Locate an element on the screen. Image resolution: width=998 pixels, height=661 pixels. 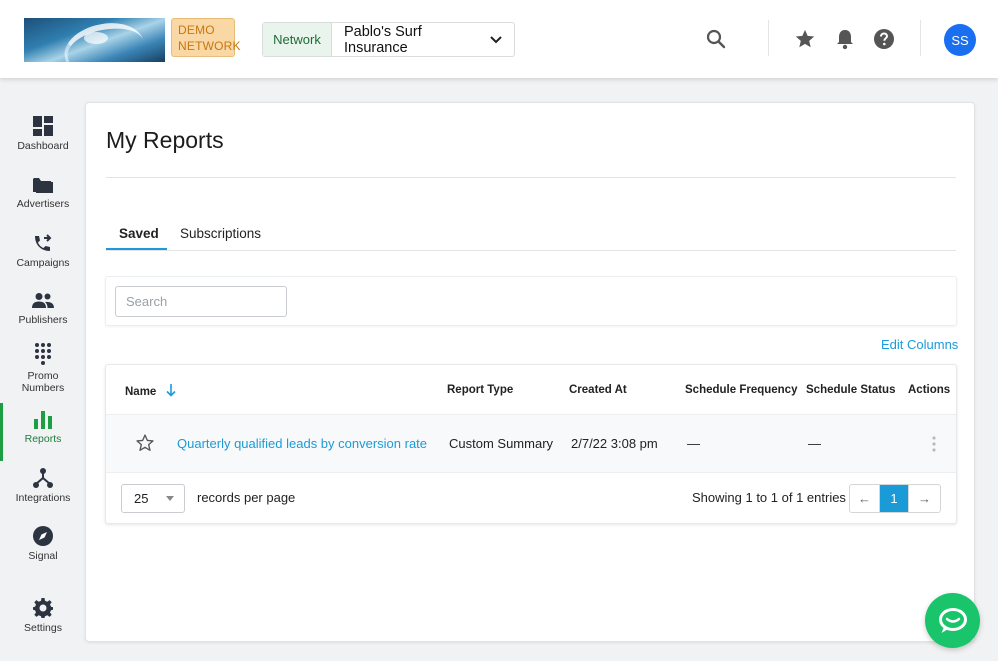
sidebar-item-label: Signal is located at coordinates (43, 556).